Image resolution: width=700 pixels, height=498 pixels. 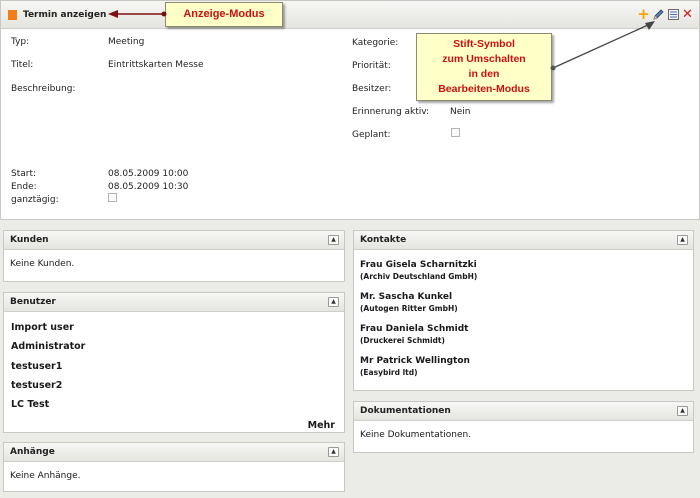 I want to click on list-icon, so click(x=673, y=14).